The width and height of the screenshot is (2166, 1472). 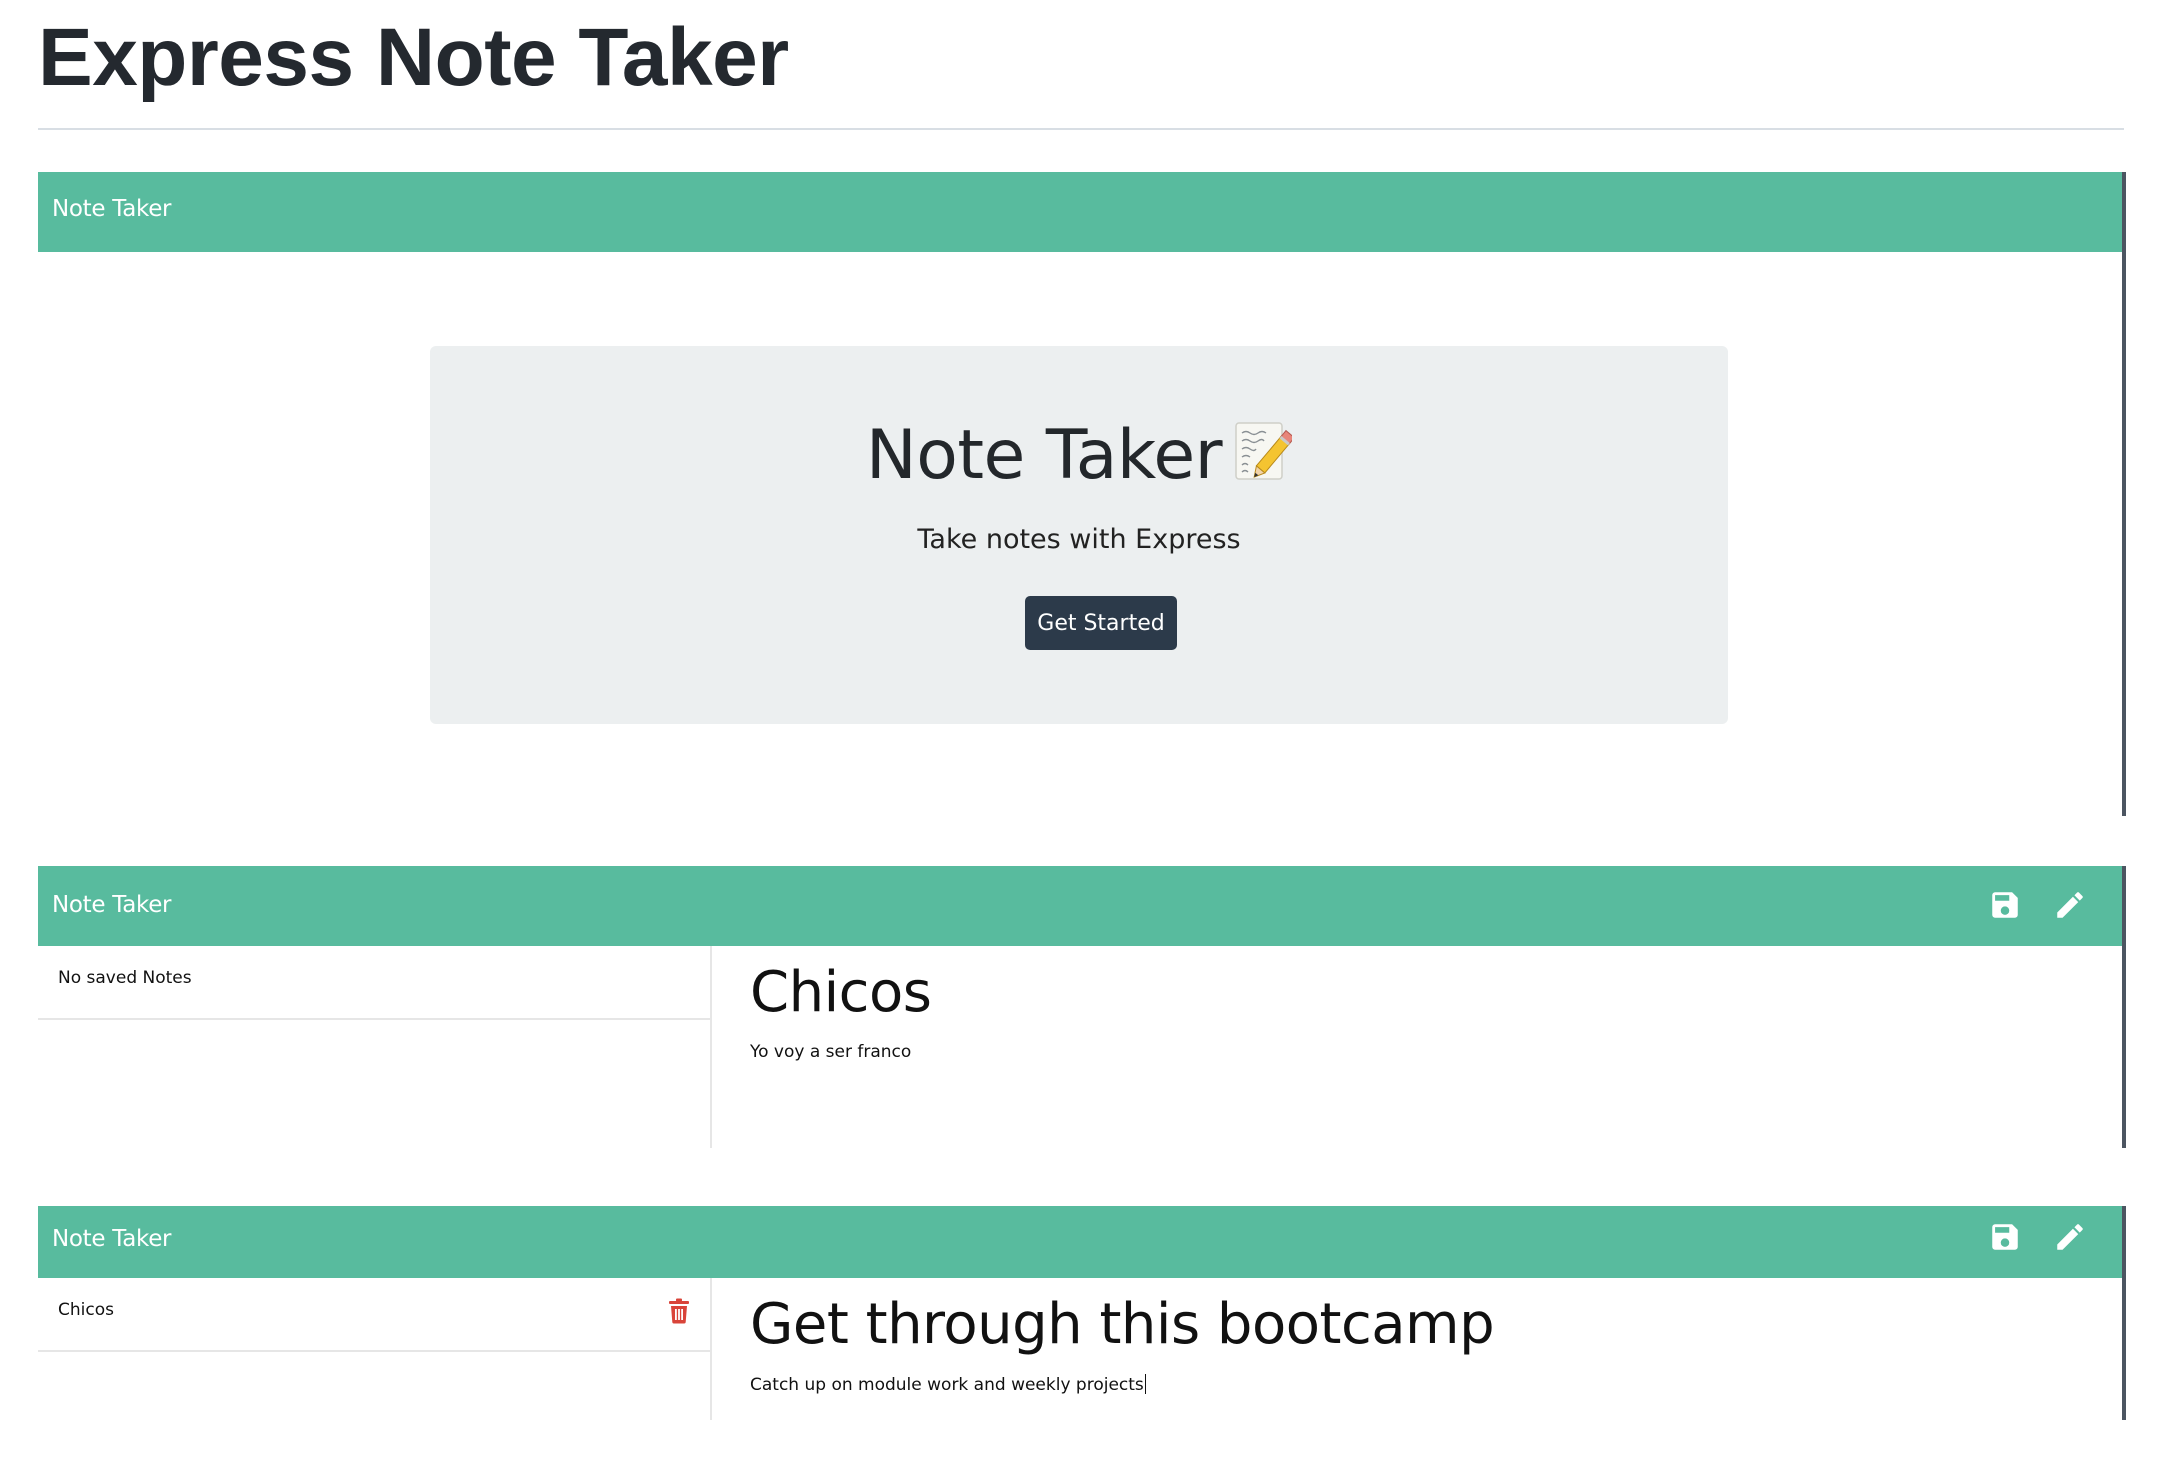 I want to click on jumbotron-subtitle: Take notes with Express, so click(x=1079, y=539).